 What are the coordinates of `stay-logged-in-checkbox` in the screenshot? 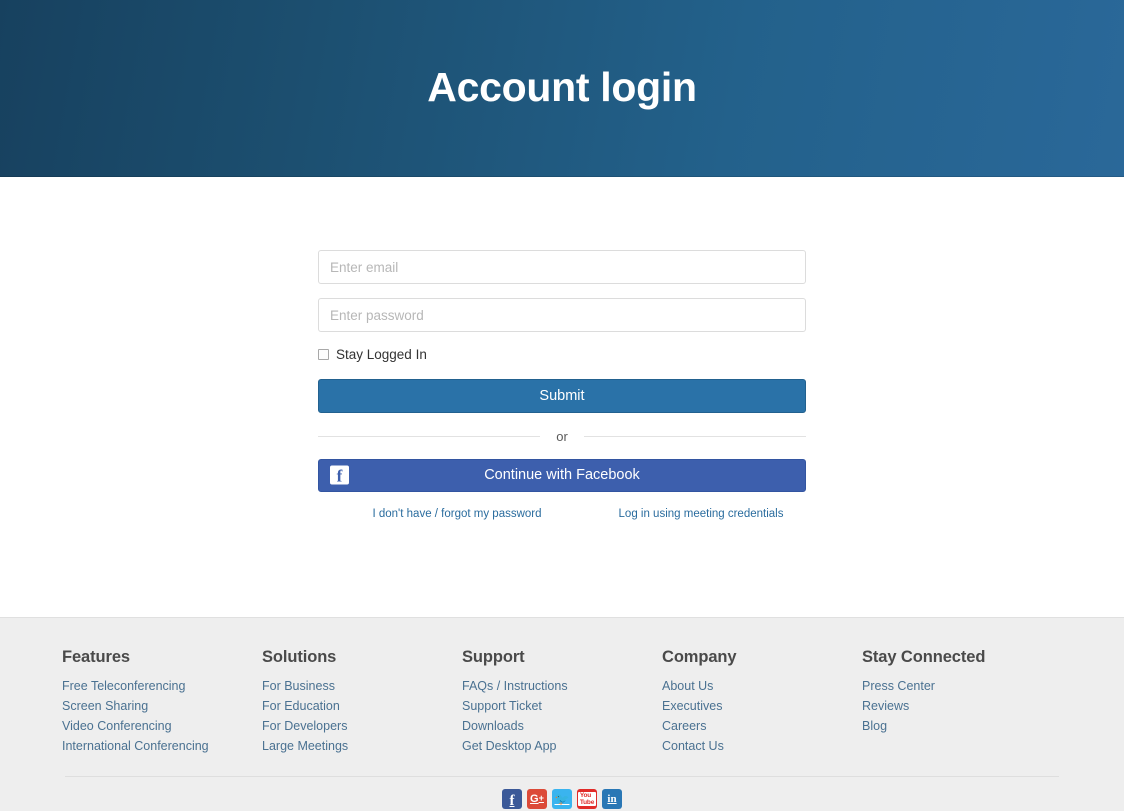 It's located at (323, 355).